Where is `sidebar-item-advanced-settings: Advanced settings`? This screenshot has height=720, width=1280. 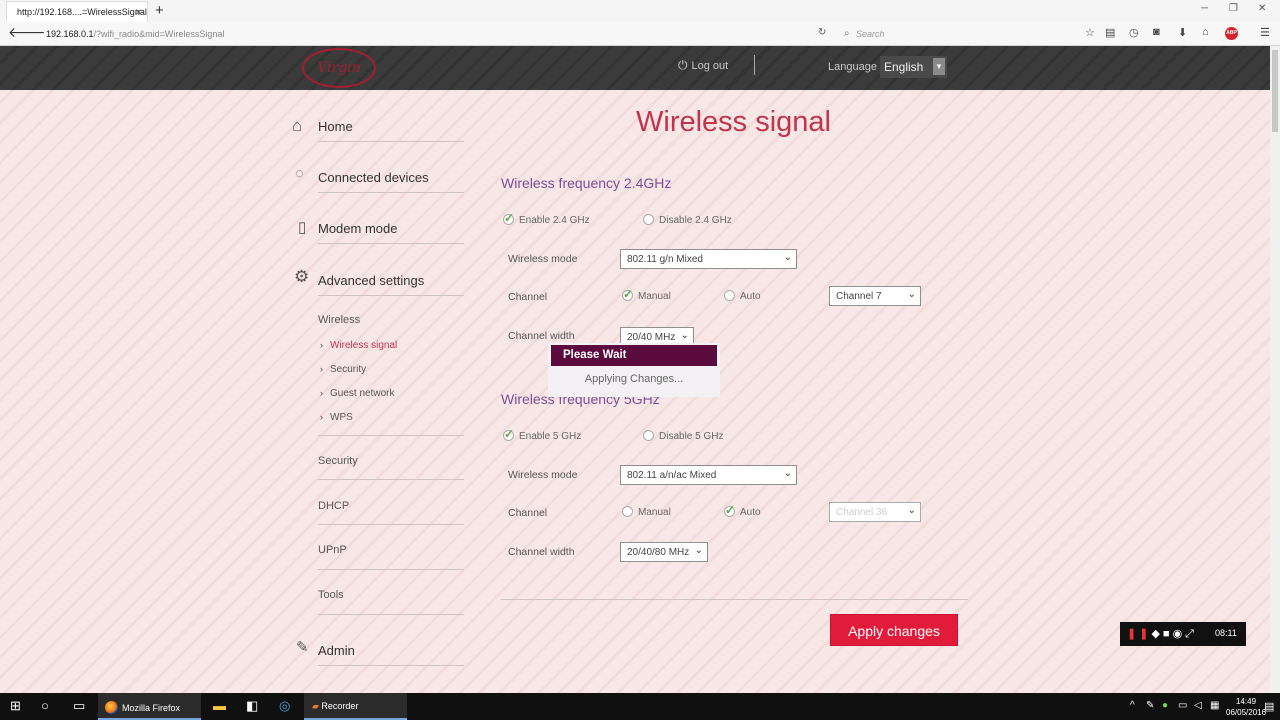
sidebar-item-advanced-settings: Advanced settings is located at coordinates (371, 280).